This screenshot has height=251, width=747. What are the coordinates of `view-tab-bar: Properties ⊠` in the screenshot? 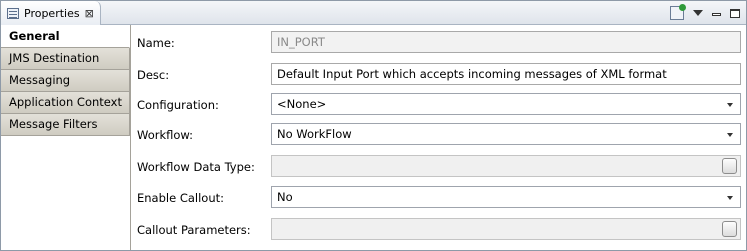 It's located at (373, 13).